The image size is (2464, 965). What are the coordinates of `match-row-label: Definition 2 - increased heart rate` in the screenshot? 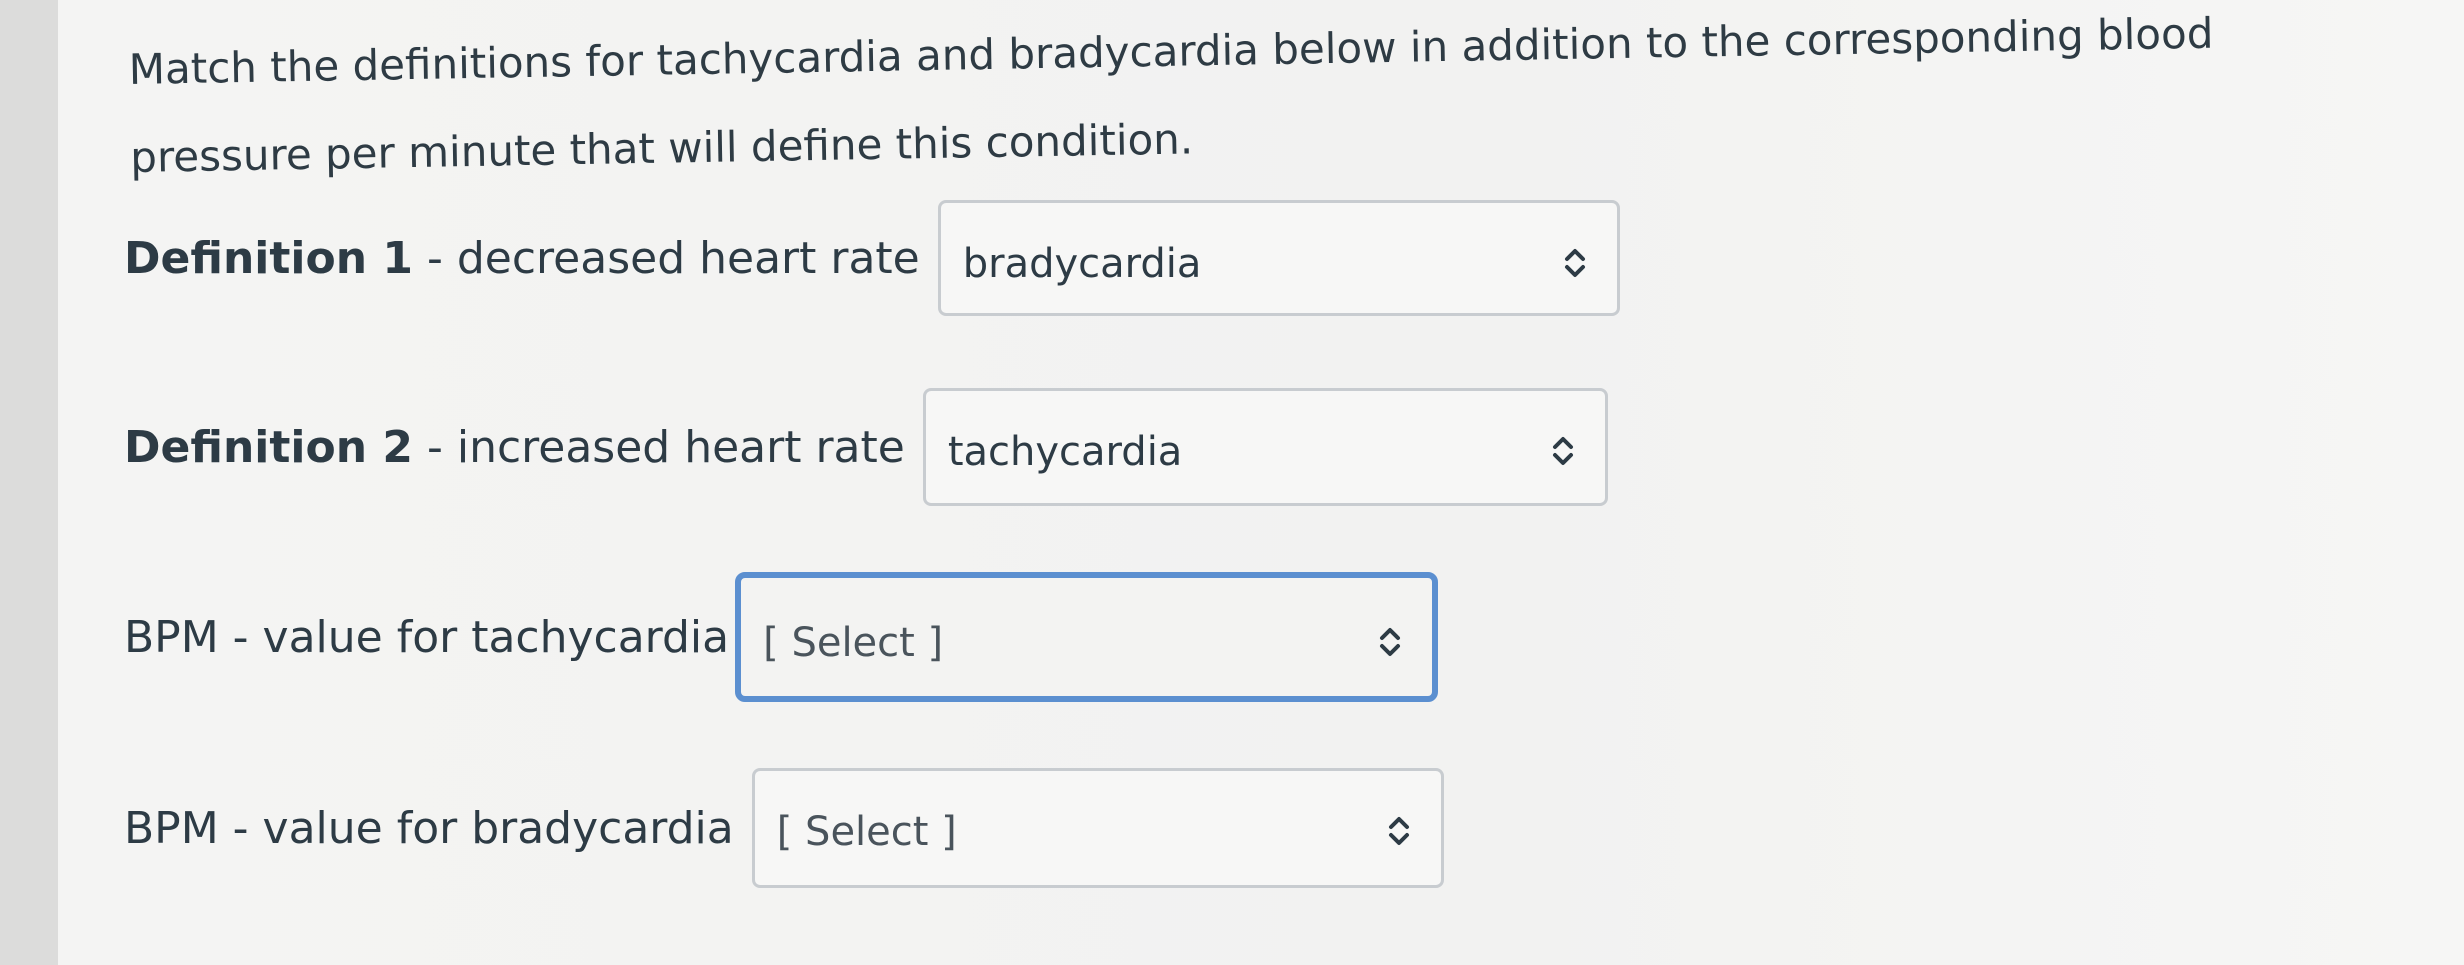 It's located at (514, 447).